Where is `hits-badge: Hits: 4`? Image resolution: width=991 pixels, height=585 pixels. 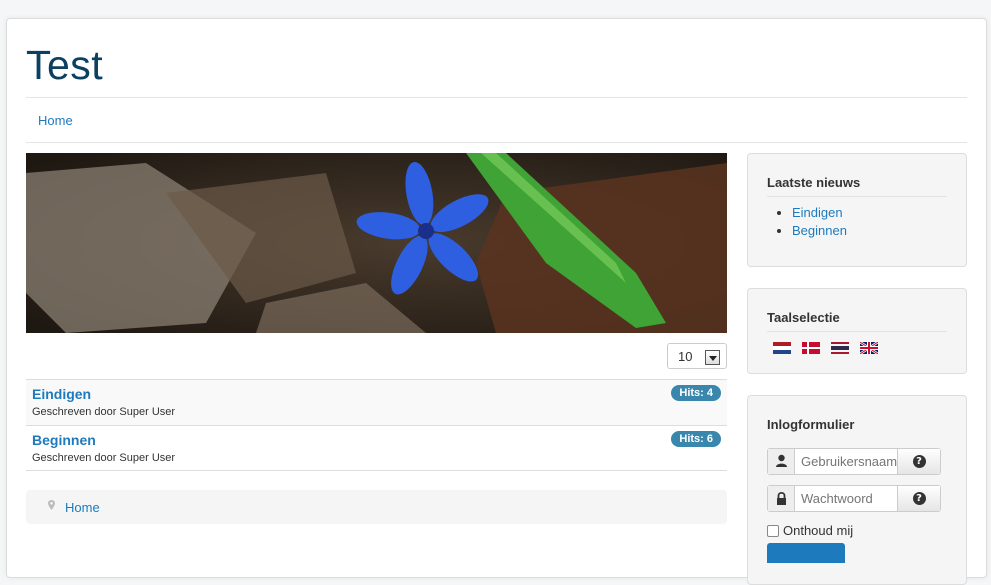 hits-badge: Hits: 4 is located at coordinates (696, 393).